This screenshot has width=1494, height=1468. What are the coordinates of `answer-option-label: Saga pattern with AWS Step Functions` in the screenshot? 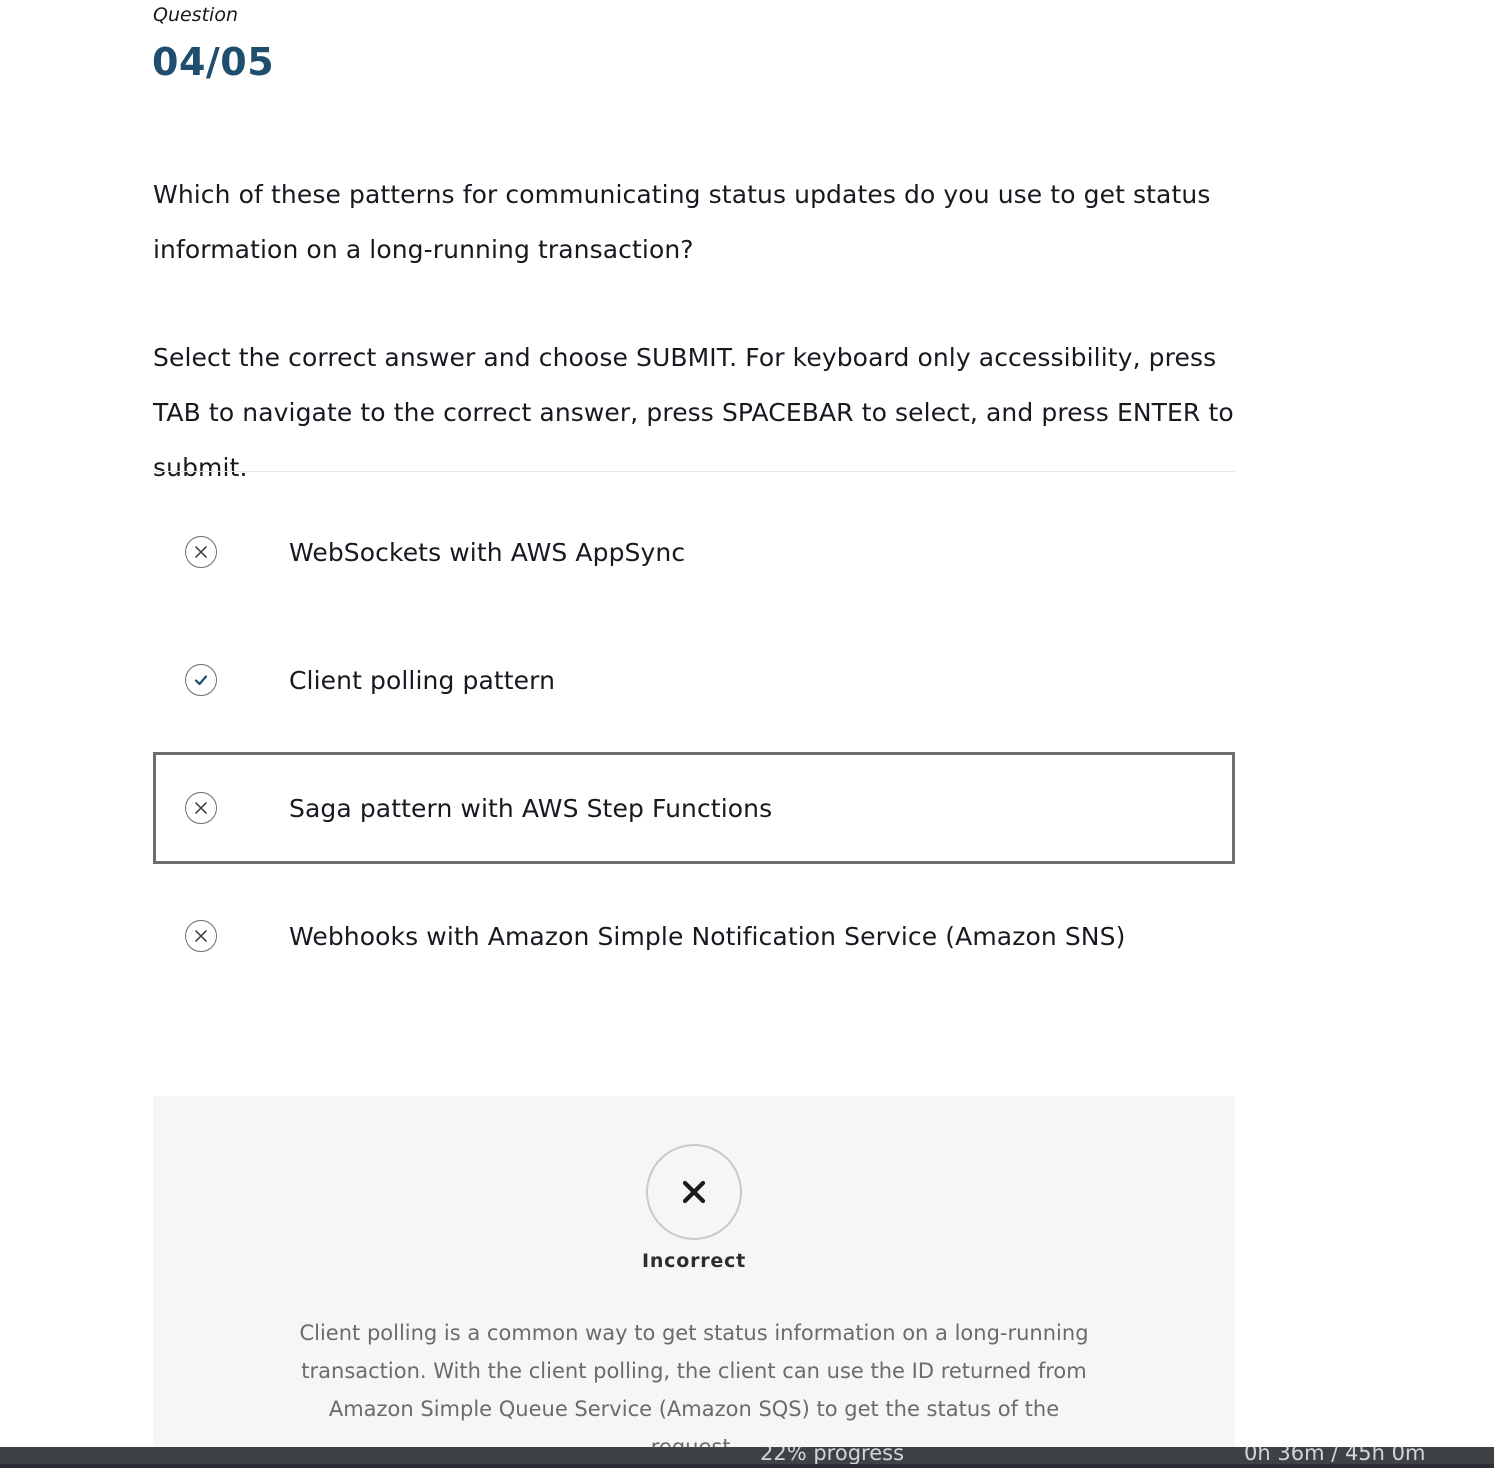 It's located at (531, 808).